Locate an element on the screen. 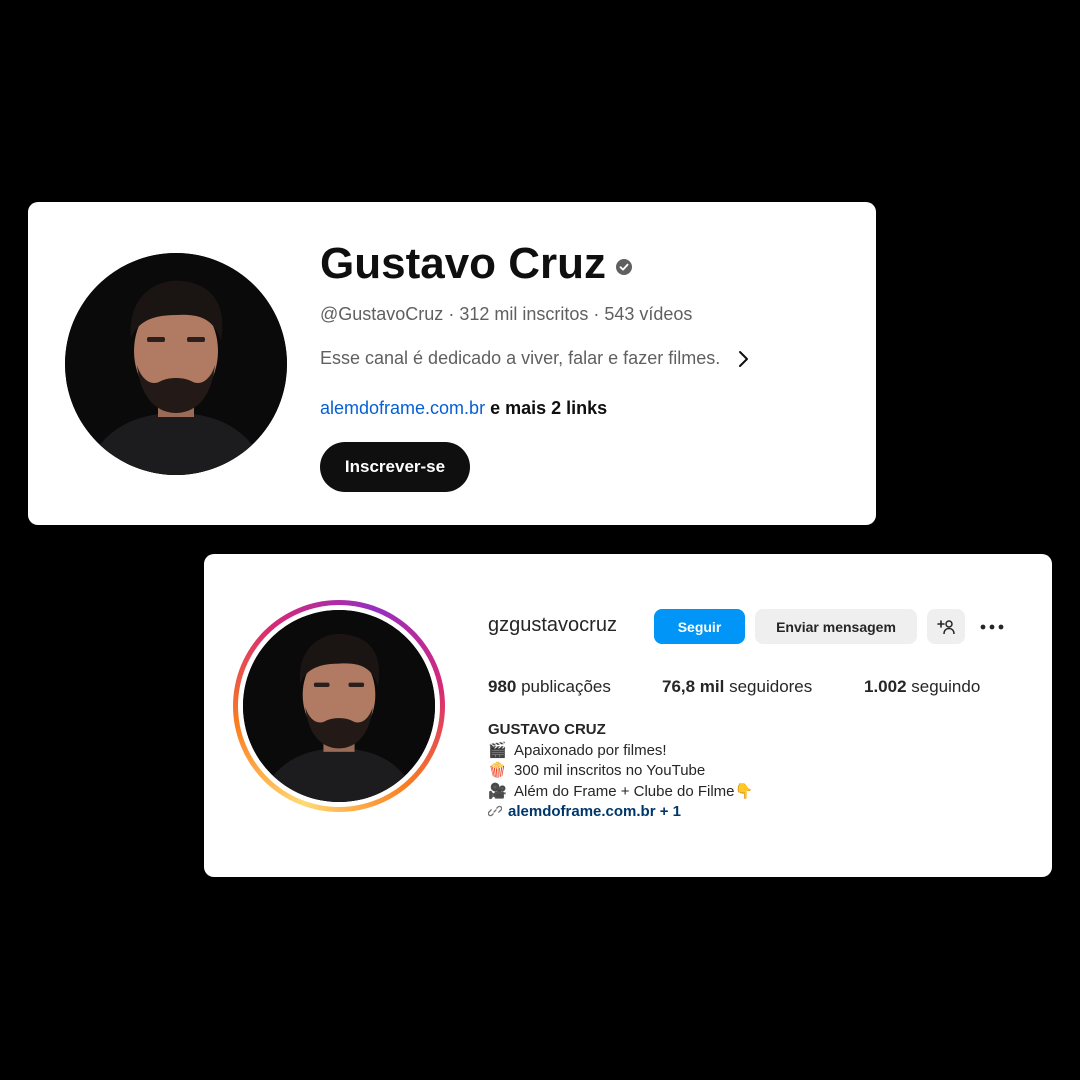  followers-stat: 76,8 mil seguidores is located at coordinates (737, 687).